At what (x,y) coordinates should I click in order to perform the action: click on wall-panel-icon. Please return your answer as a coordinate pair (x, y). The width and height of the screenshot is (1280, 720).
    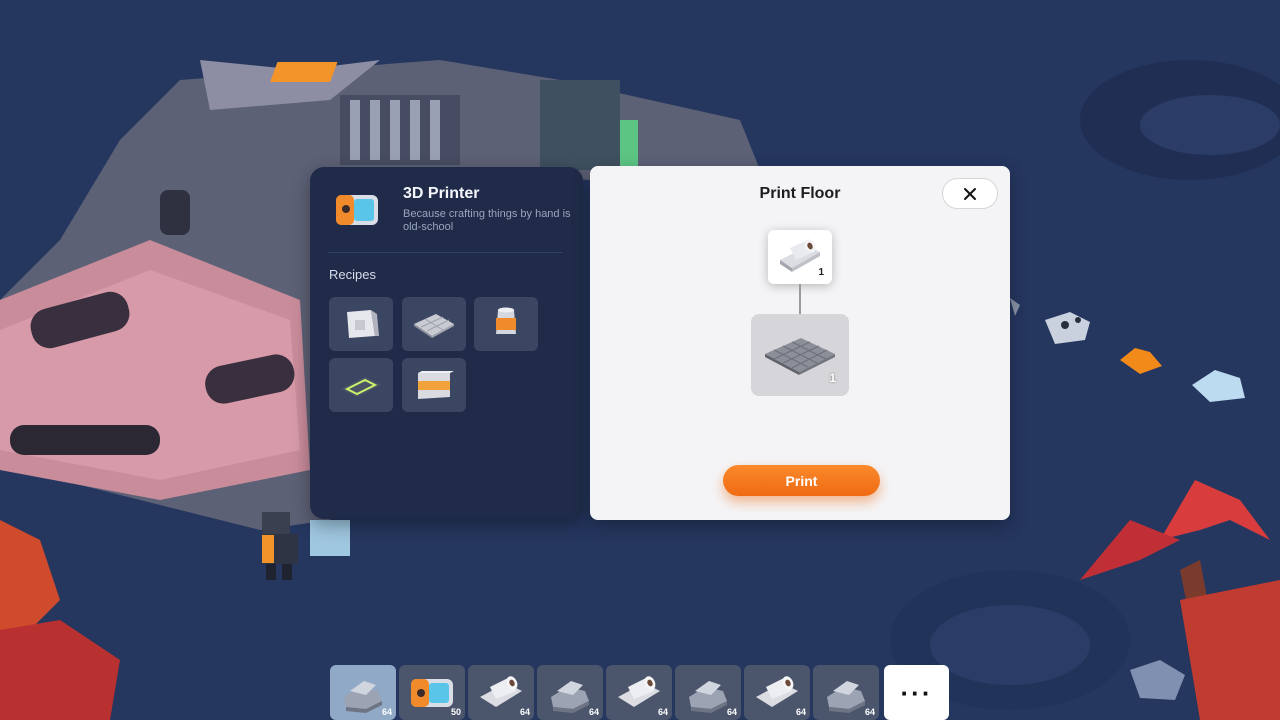
    Looking at the image, I should click on (363, 324).